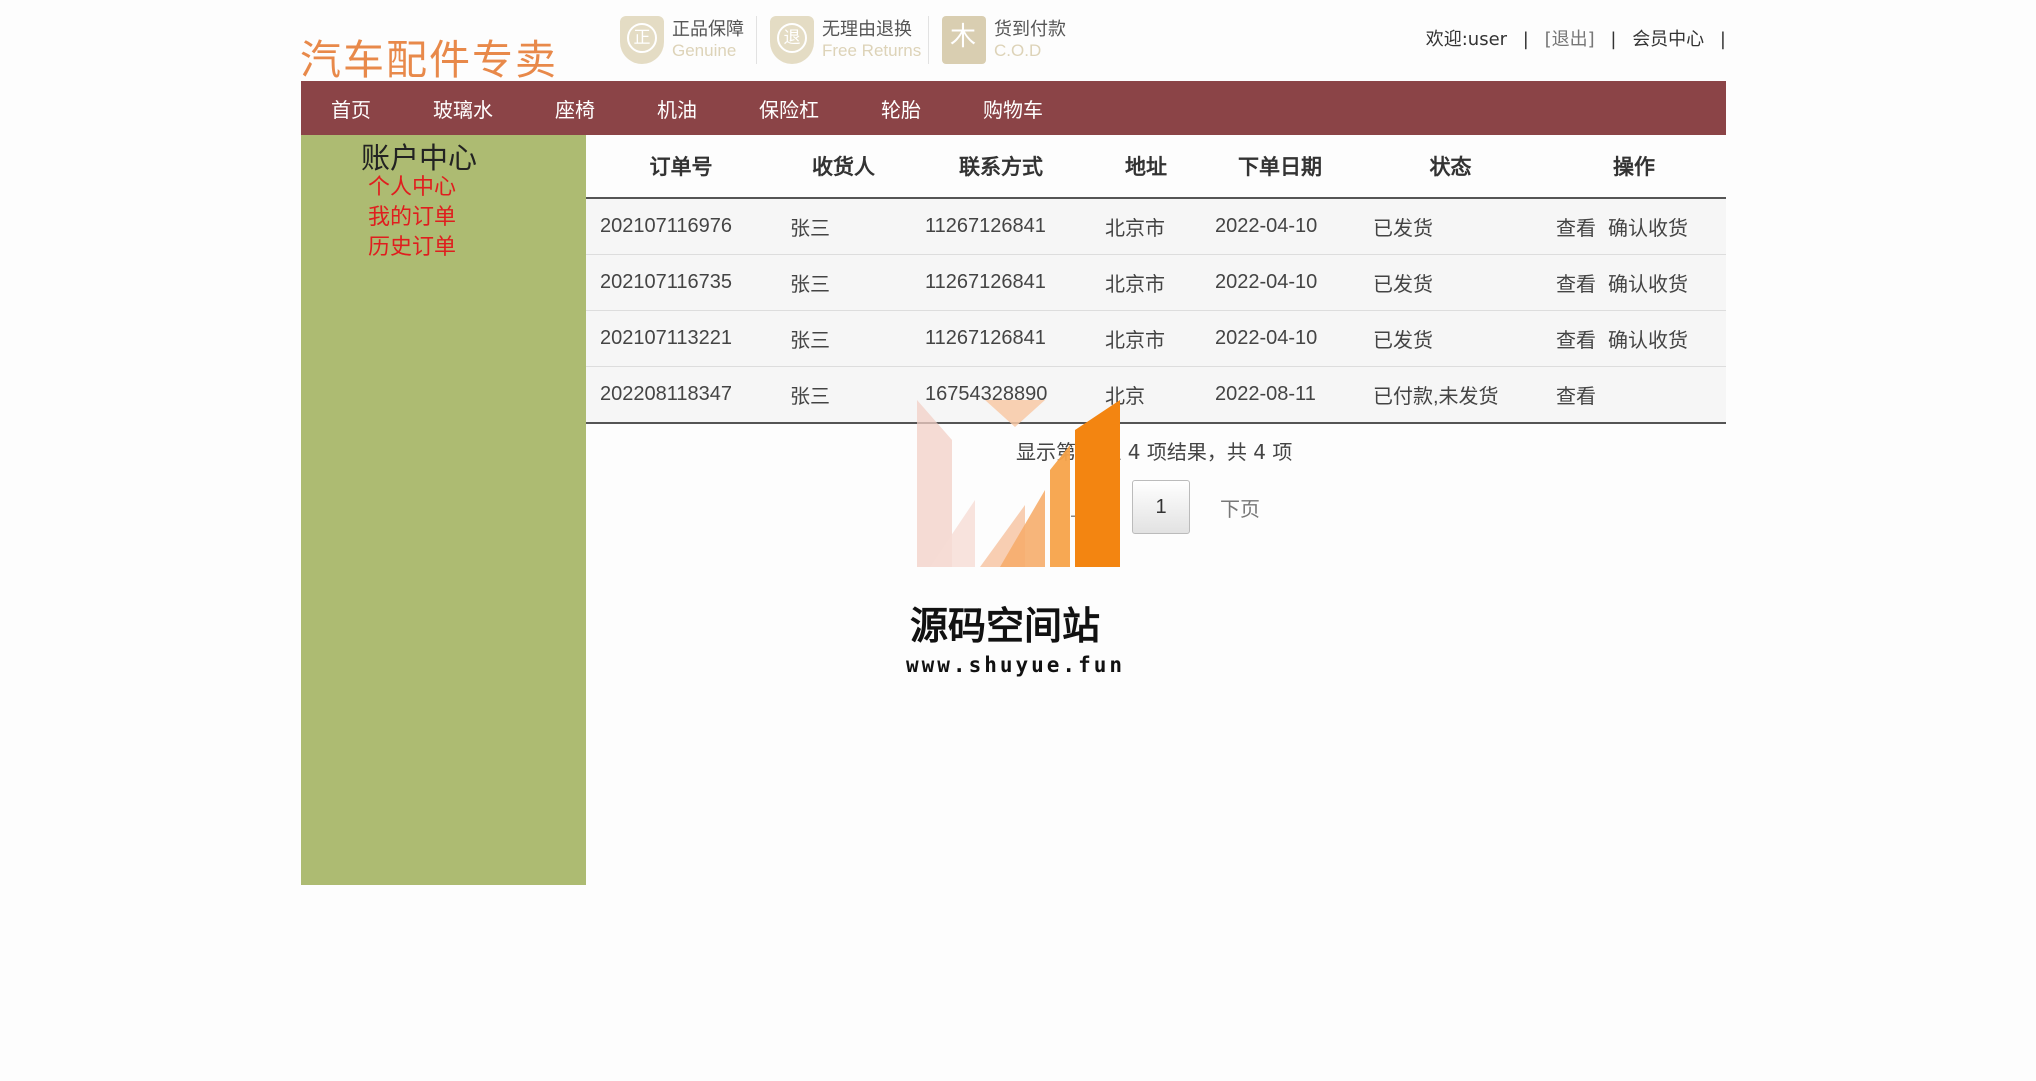  What do you see at coordinates (681, 338) in the screenshot?
I see `order-id: 202107113221` at bounding box center [681, 338].